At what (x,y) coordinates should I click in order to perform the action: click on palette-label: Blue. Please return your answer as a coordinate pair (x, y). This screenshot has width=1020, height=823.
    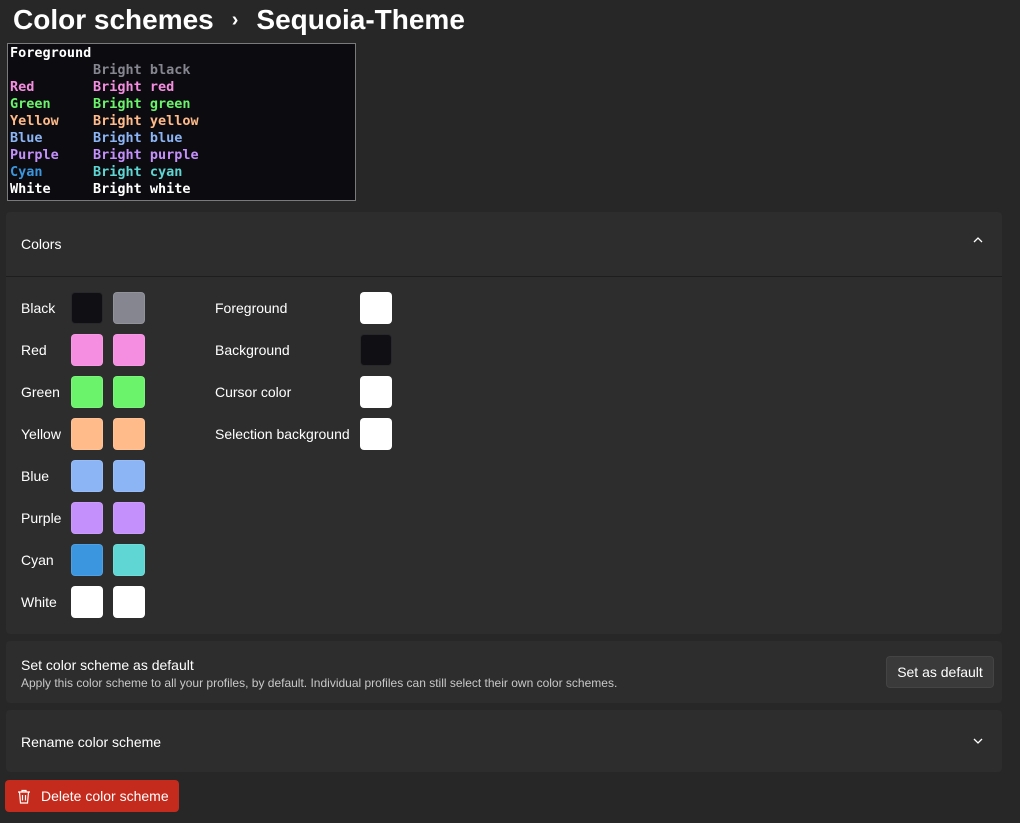
    Looking at the image, I should click on (35, 476).